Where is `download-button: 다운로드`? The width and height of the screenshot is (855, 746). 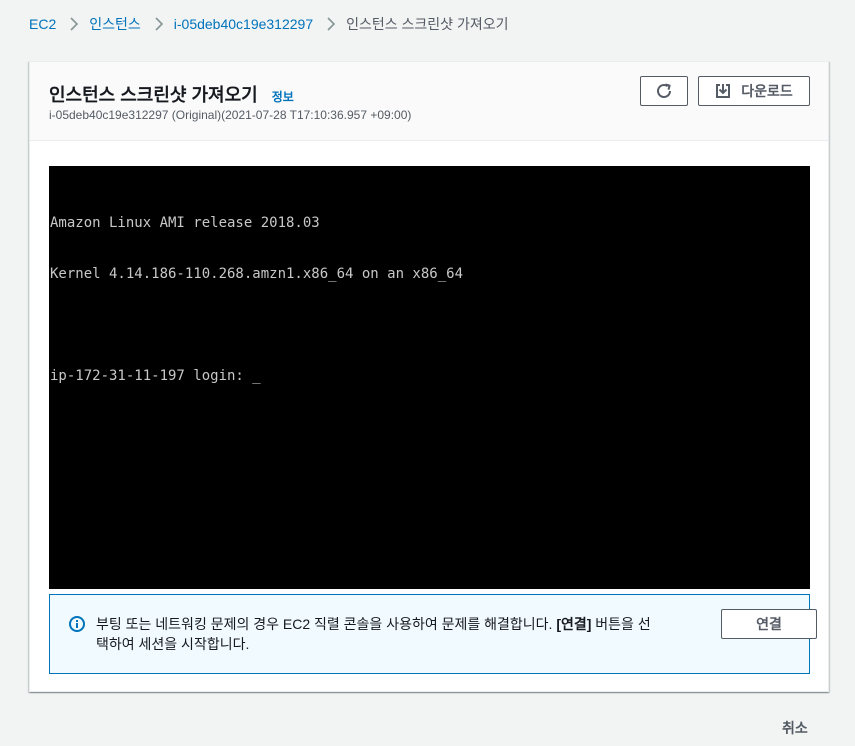 download-button: 다운로드 is located at coordinates (754, 91).